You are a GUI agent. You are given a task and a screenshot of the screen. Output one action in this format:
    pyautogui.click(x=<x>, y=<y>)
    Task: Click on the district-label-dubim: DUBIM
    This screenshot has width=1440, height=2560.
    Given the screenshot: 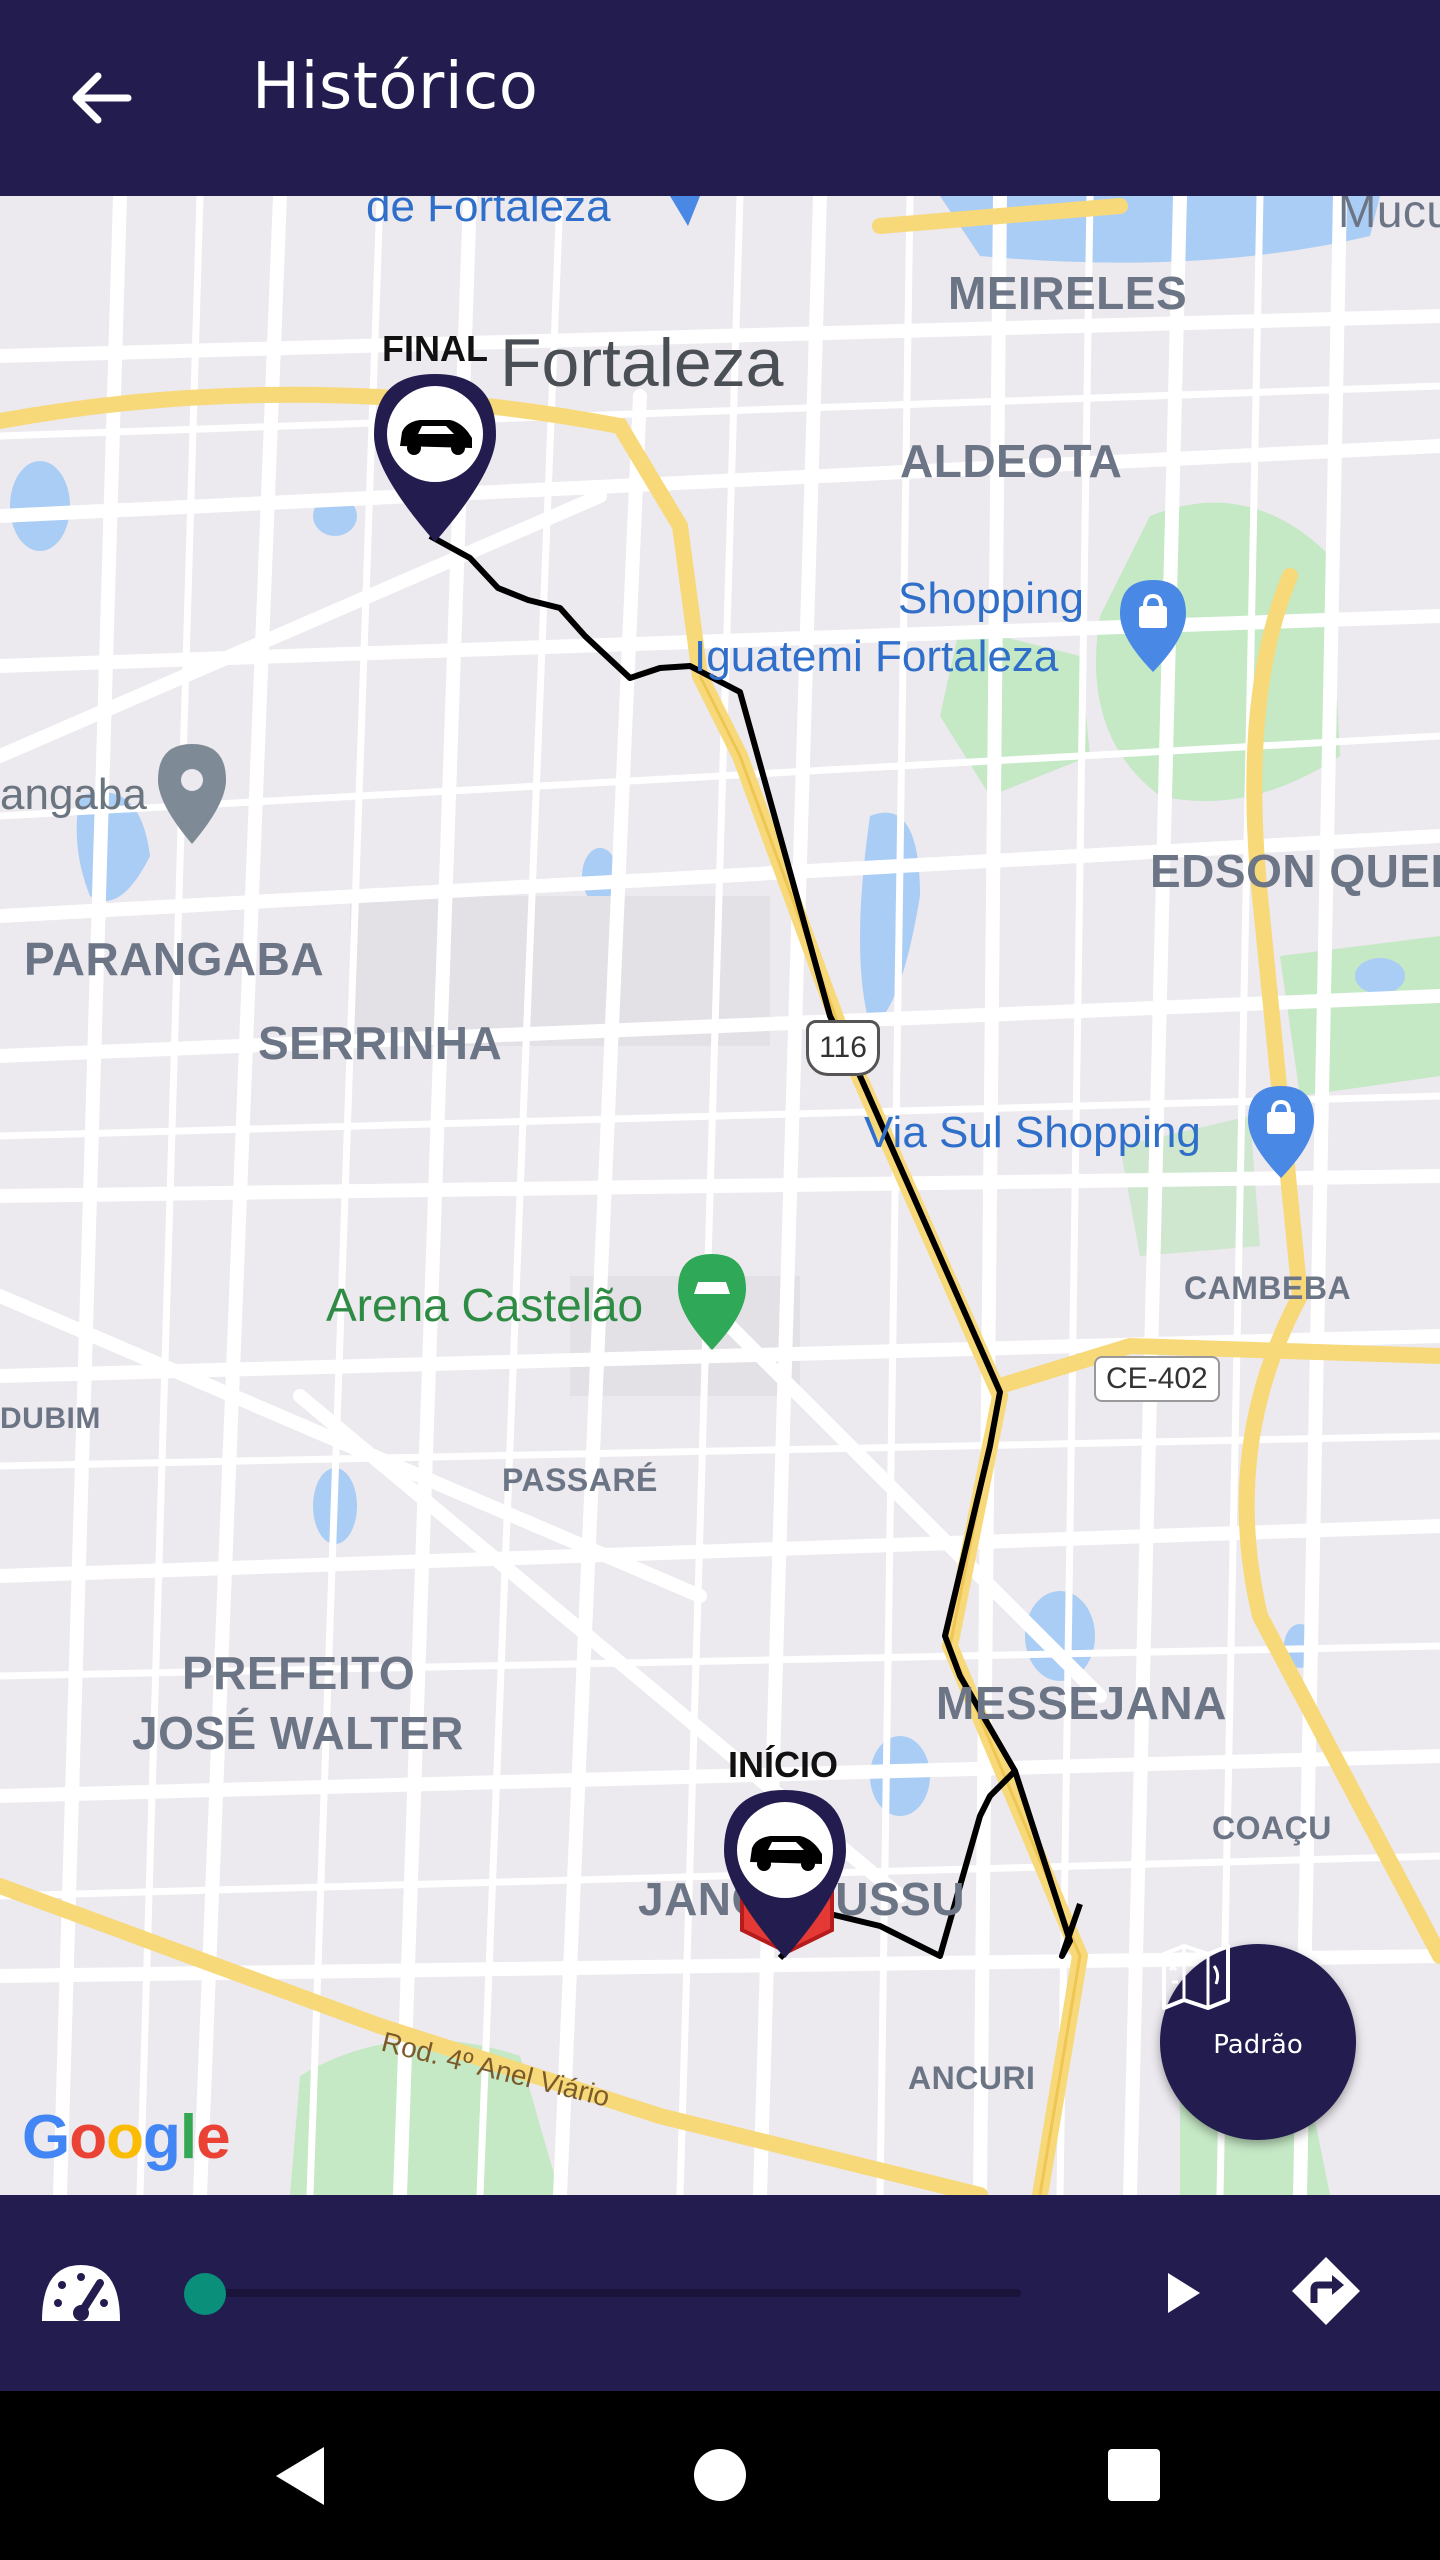 What is the action you would take?
    pyautogui.click(x=50, y=1418)
    